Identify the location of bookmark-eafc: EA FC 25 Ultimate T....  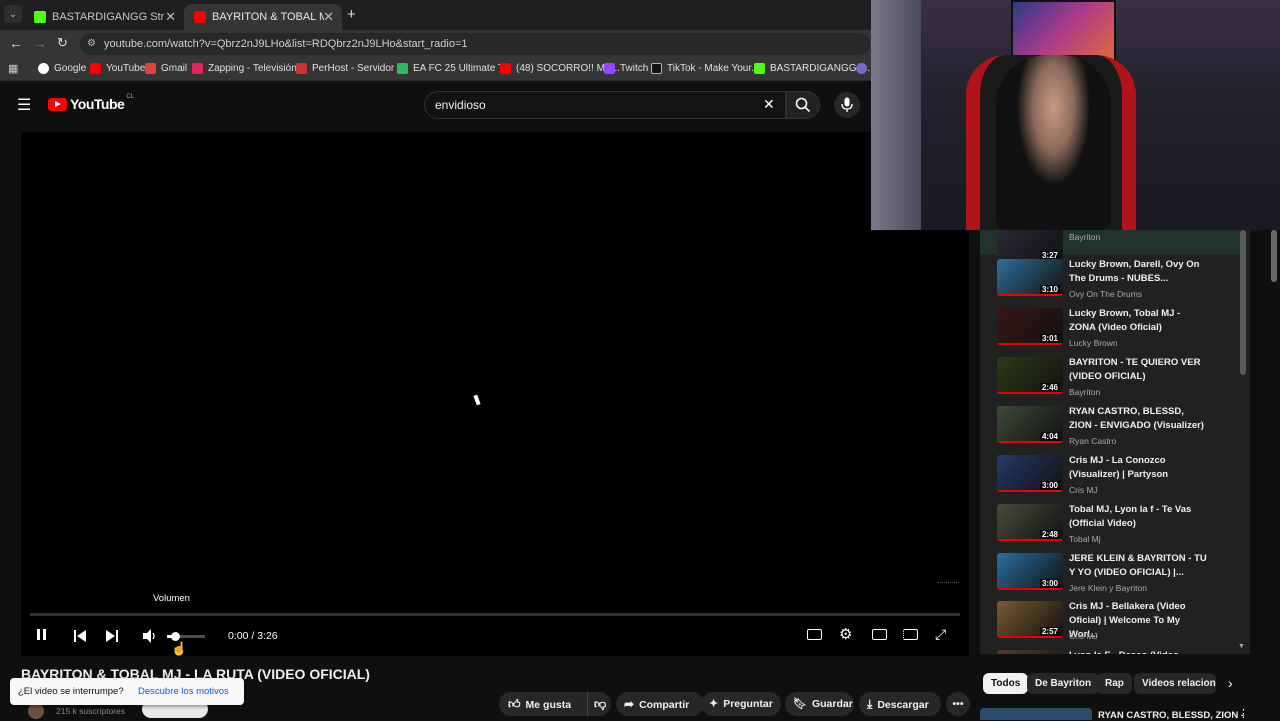
(454, 68).